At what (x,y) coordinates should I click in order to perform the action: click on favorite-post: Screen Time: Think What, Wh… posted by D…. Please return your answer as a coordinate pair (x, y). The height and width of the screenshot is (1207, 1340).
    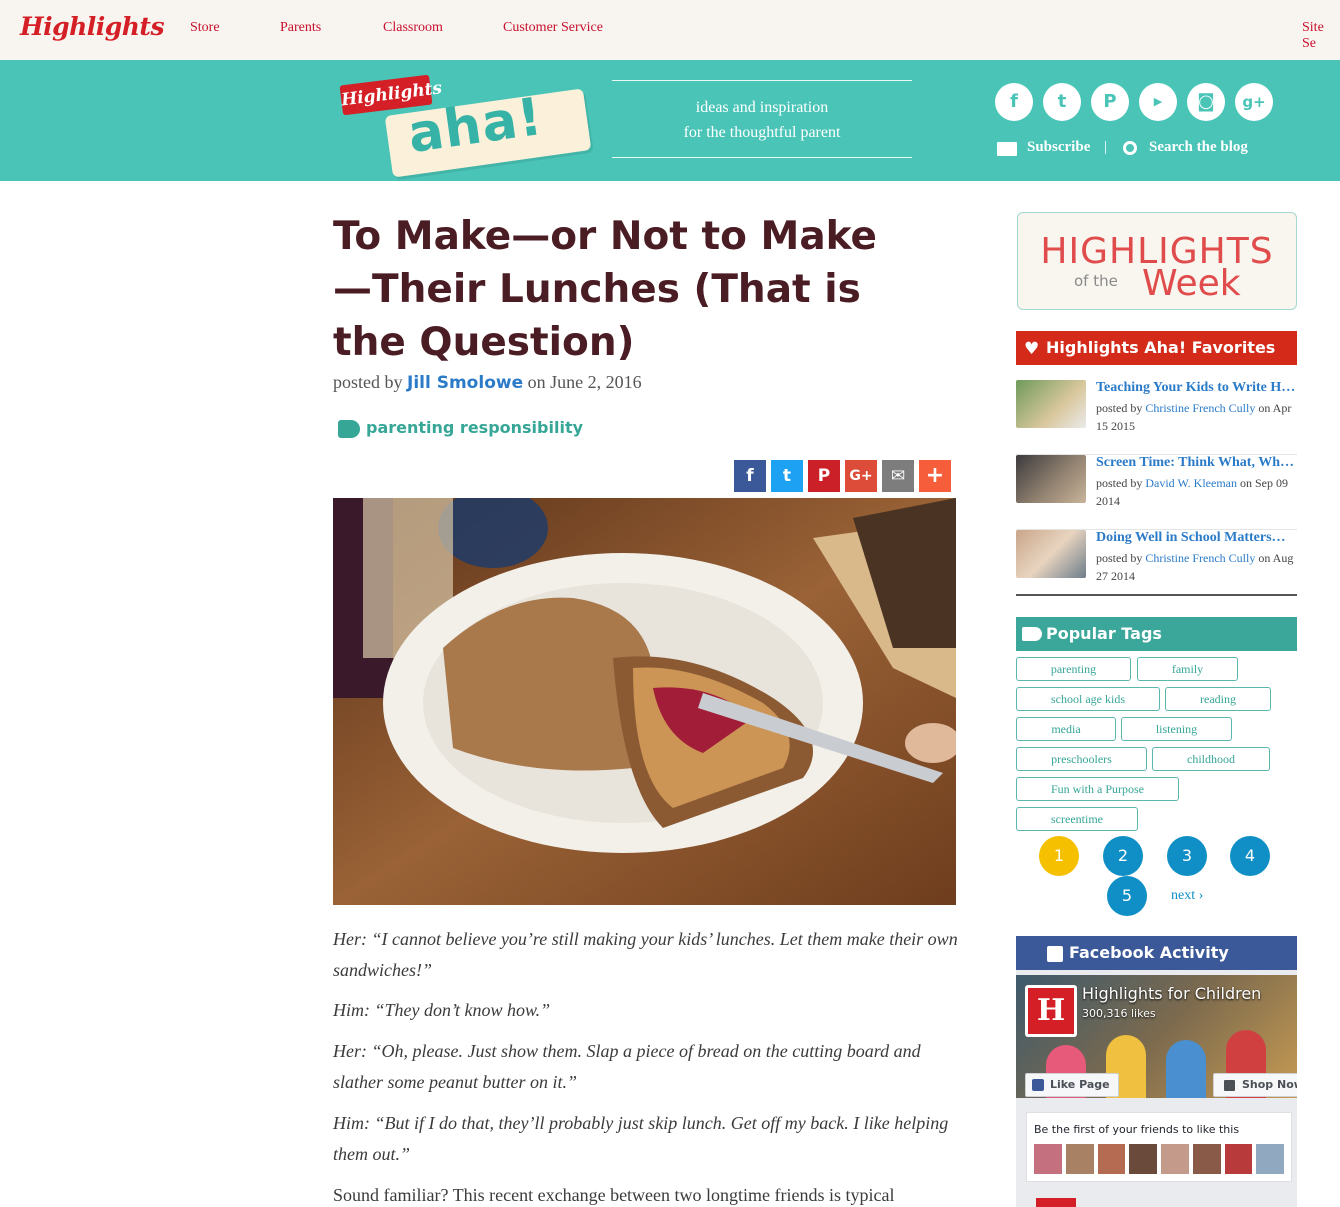
    Looking at the image, I should click on (1156, 492).